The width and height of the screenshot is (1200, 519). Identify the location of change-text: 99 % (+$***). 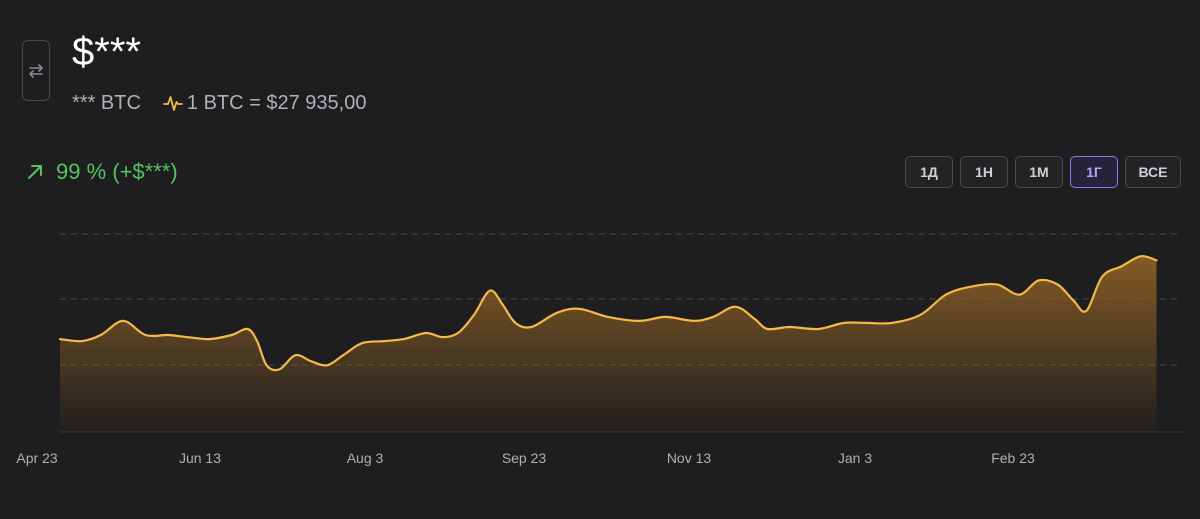
(117, 171).